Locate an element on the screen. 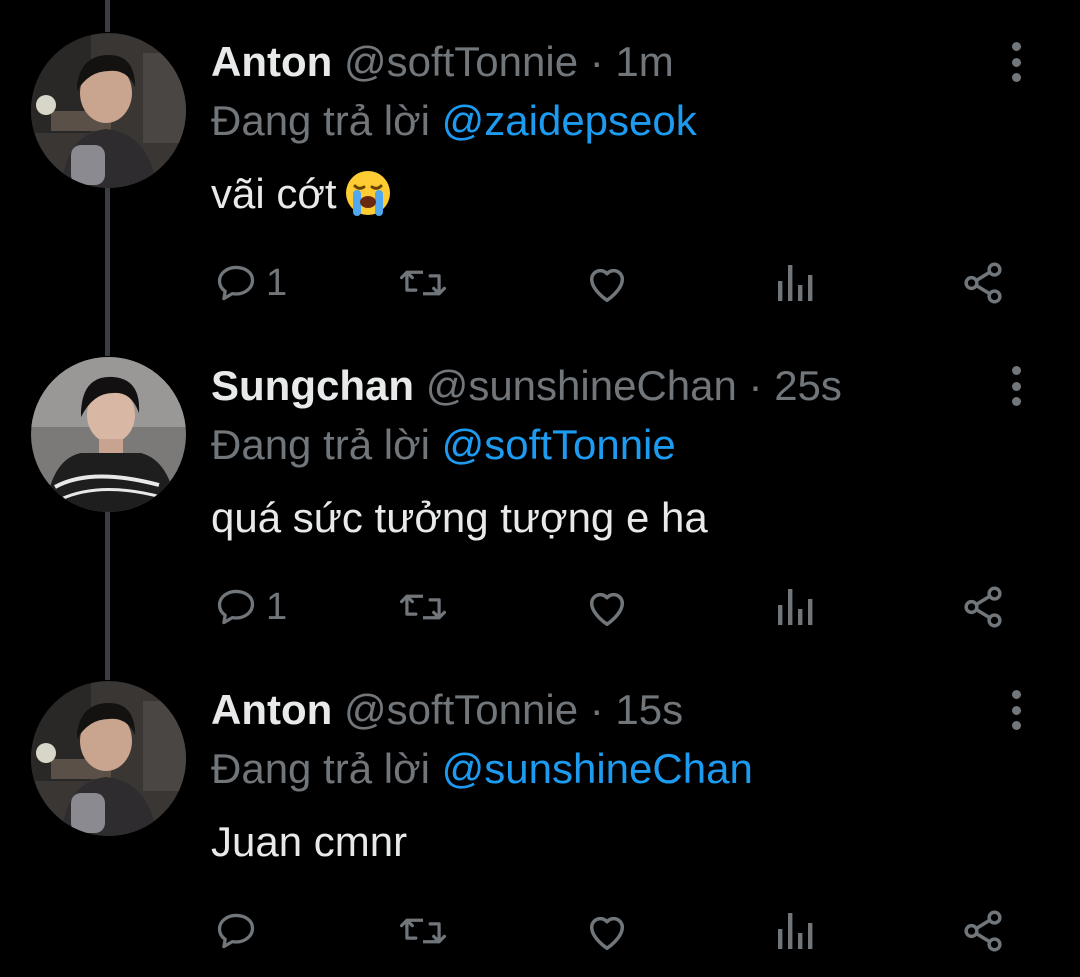  tweet-text: vãi cớt is located at coordinates (302, 199).